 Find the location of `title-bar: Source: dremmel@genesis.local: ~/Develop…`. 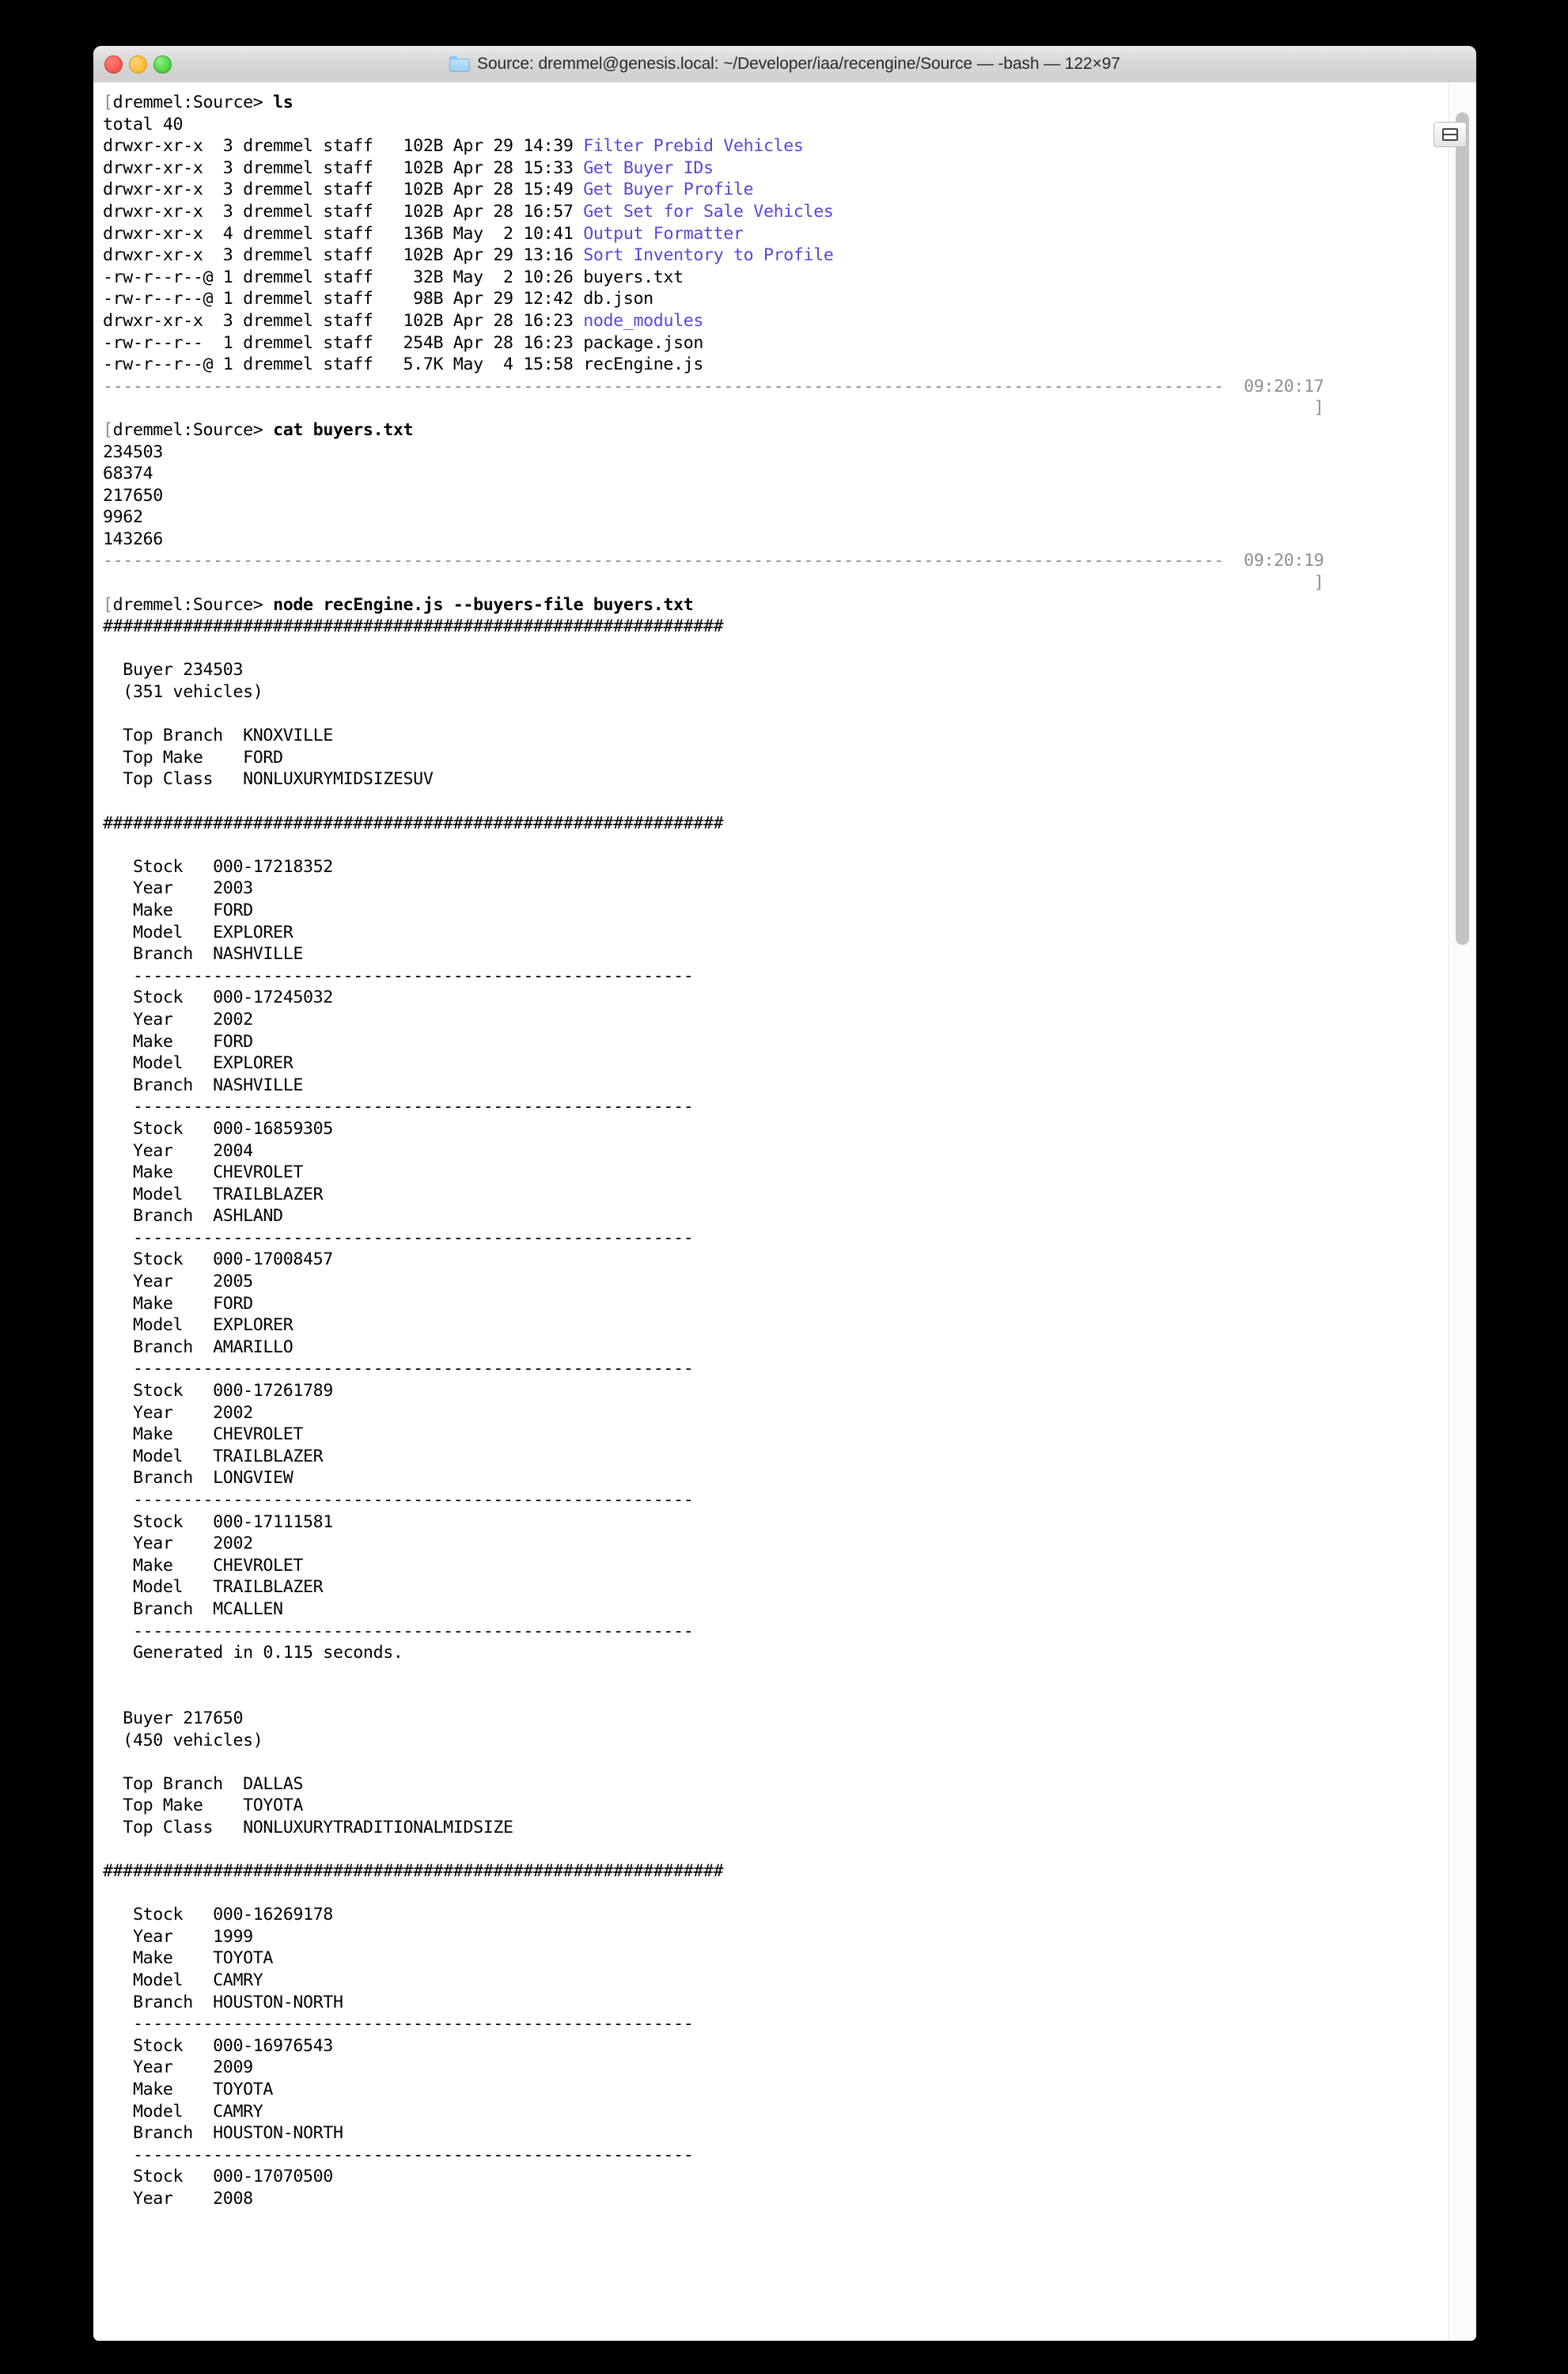

title-bar: Source: dremmel@genesis.local: ~/Develop… is located at coordinates (784, 64).